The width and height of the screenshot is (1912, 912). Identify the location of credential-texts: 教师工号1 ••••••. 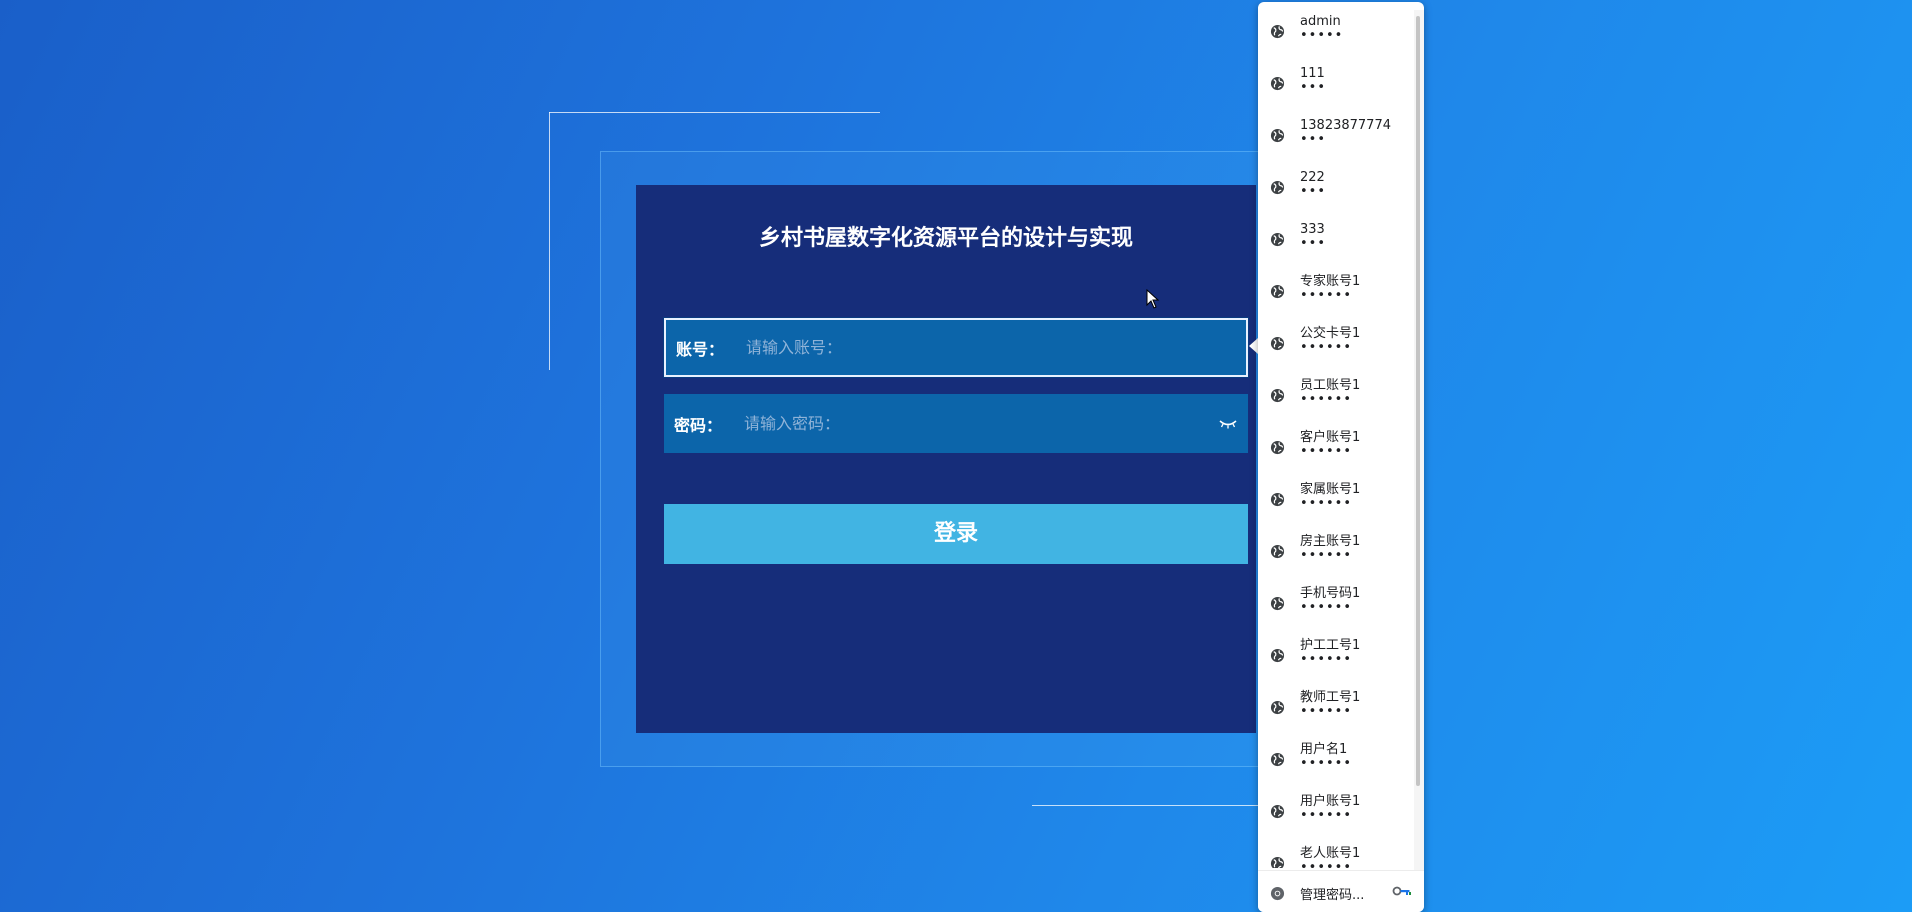
(1330, 704).